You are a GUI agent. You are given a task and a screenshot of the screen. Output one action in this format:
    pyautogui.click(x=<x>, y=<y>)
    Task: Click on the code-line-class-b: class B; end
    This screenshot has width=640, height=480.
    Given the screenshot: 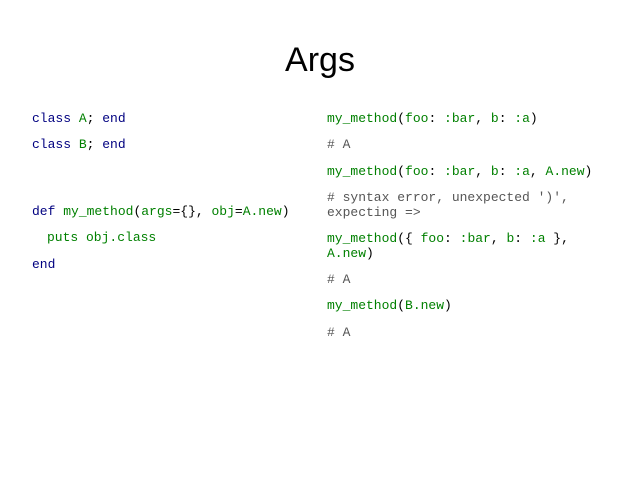 What is the action you would take?
    pyautogui.click(x=79, y=144)
    